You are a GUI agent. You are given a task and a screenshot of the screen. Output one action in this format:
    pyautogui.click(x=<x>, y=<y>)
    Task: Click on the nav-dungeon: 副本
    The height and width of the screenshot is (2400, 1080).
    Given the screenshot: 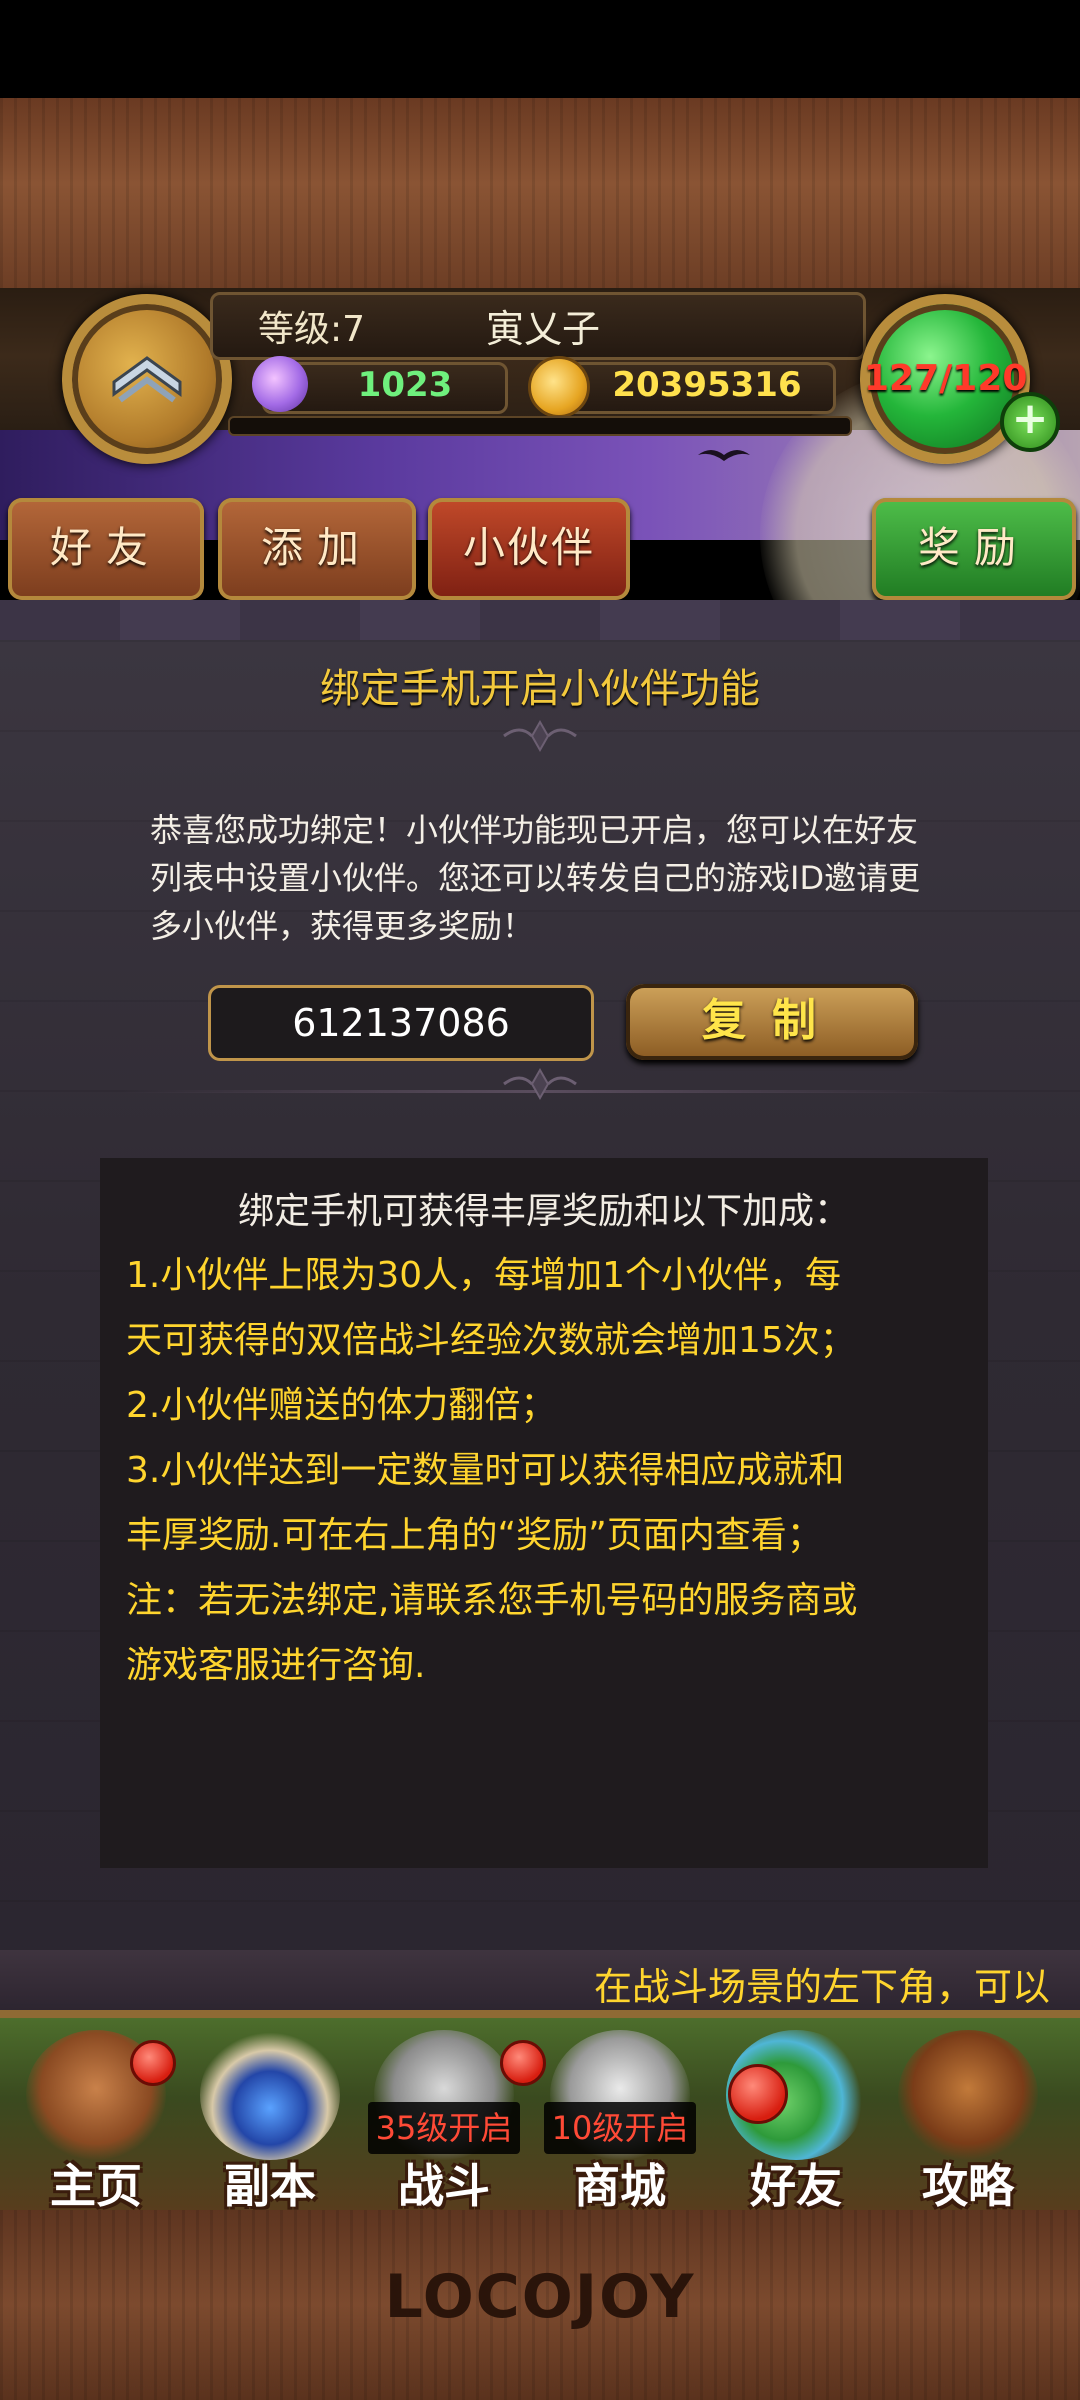 What is the action you would take?
    pyautogui.click(x=270, y=2121)
    